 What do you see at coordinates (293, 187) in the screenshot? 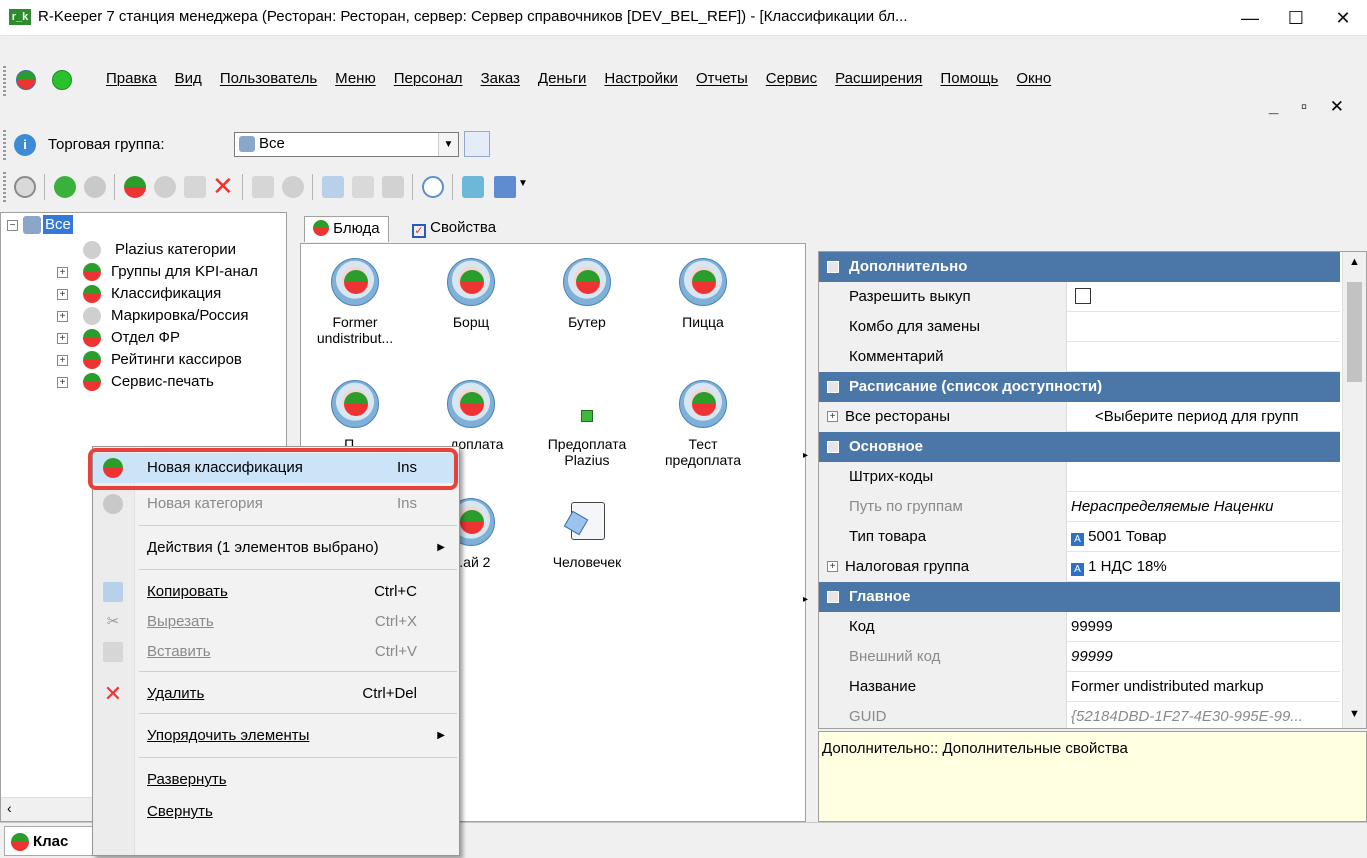
I see `undo-icon` at bounding box center [293, 187].